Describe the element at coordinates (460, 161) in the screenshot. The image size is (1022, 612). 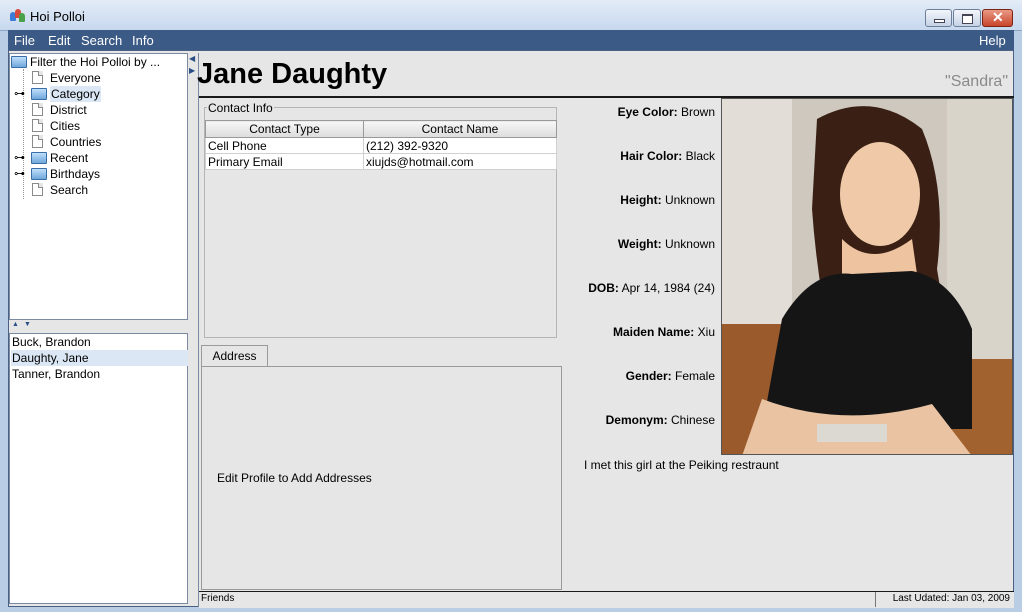
I see `table-cell: xiujds@hotmail.com` at that location.